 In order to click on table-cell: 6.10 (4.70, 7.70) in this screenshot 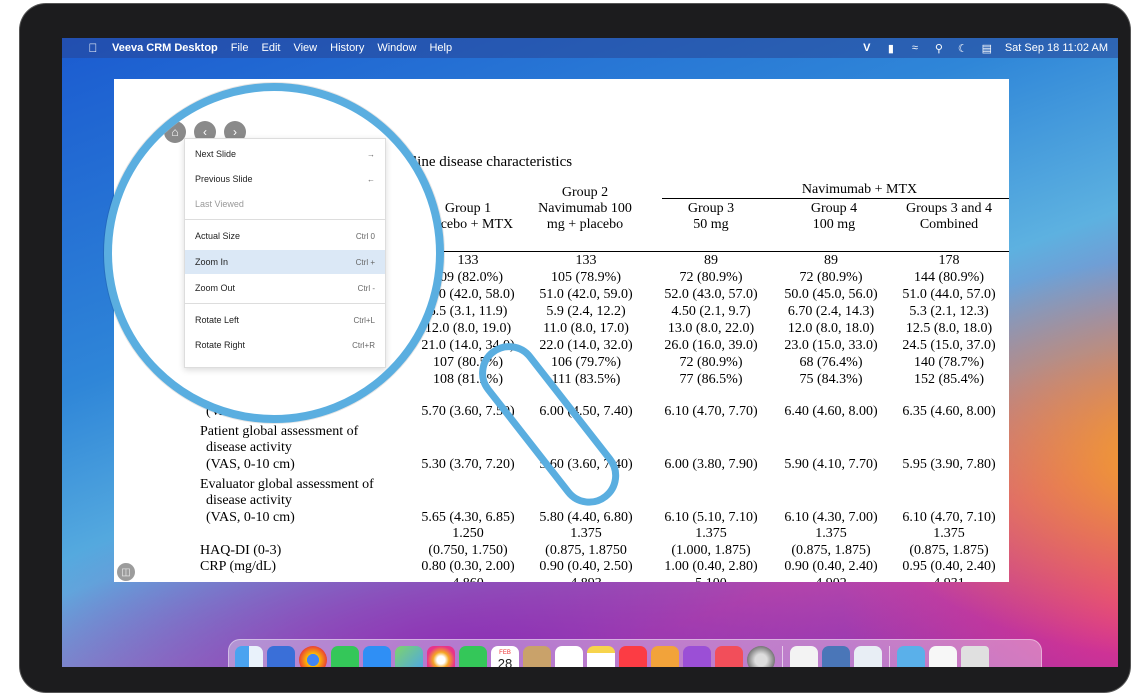, I will do `click(711, 411)`.